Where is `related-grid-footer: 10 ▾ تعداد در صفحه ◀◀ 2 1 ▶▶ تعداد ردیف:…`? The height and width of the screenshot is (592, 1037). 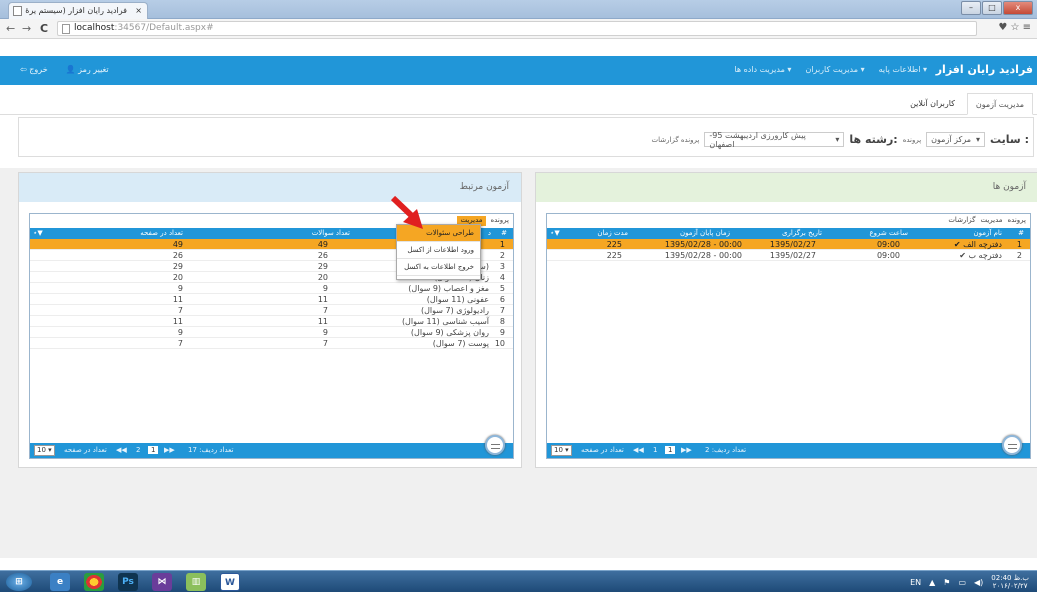
related-grid-footer: 10 ▾ تعداد در صفحه ◀◀ 2 1 ▶▶ تعداد ردیف:… is located at coordinates (271, 450).